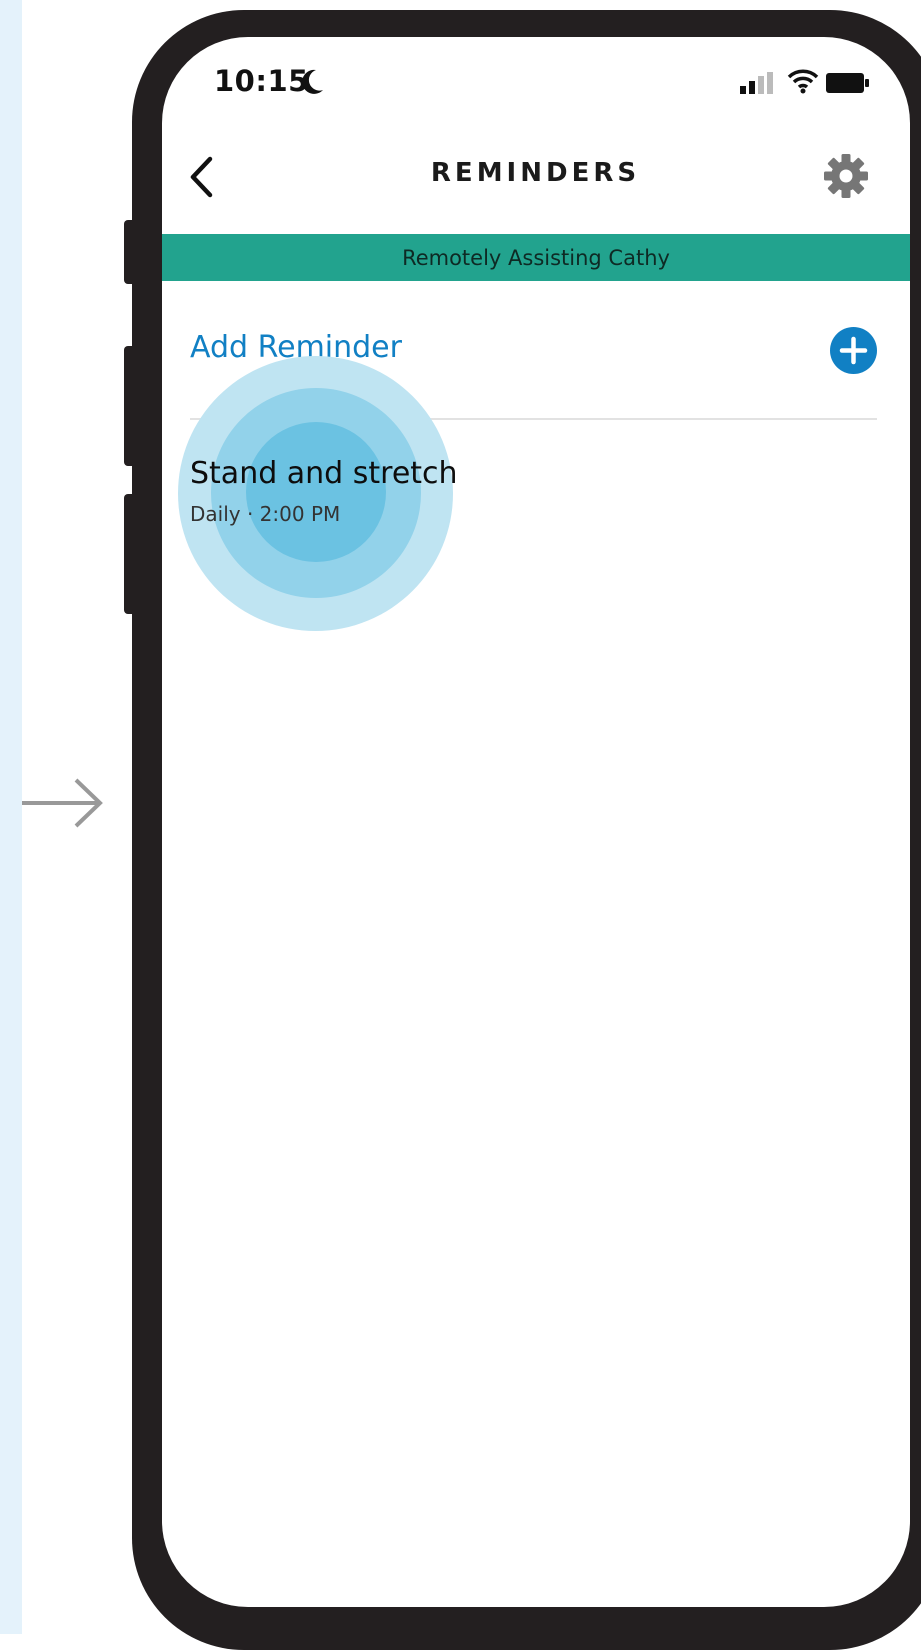 This screenshot has height=1650, width=921. What do you see at coordinates (11, 817) in the screenshot?
I see `side-panel-strip` at bounding box center [11, 817].